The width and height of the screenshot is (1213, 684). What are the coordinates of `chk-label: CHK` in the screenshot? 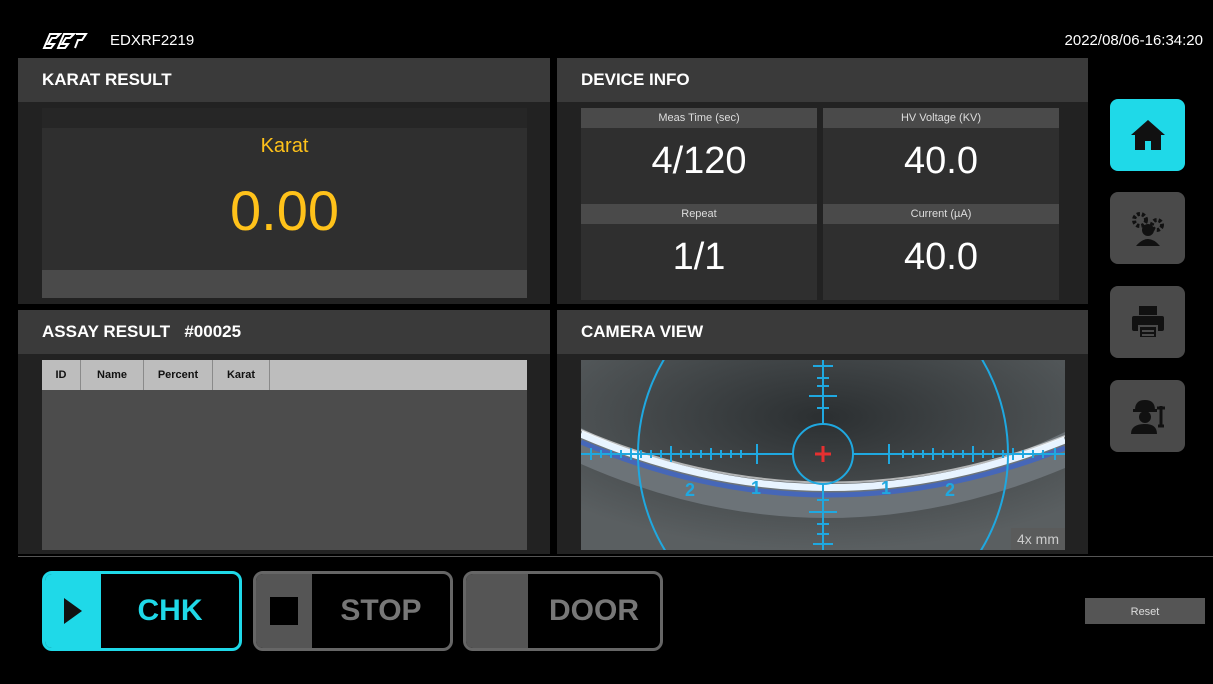 It's located at (170, 610).